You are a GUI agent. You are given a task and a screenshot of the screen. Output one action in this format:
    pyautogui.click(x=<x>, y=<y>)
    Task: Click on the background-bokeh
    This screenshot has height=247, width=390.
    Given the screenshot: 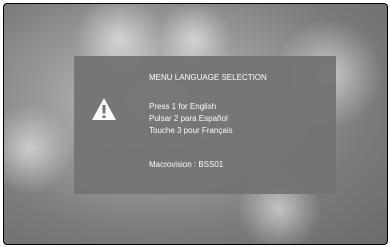 What is the action you would take?
    pyautogui.click(x=39, y=149)
    